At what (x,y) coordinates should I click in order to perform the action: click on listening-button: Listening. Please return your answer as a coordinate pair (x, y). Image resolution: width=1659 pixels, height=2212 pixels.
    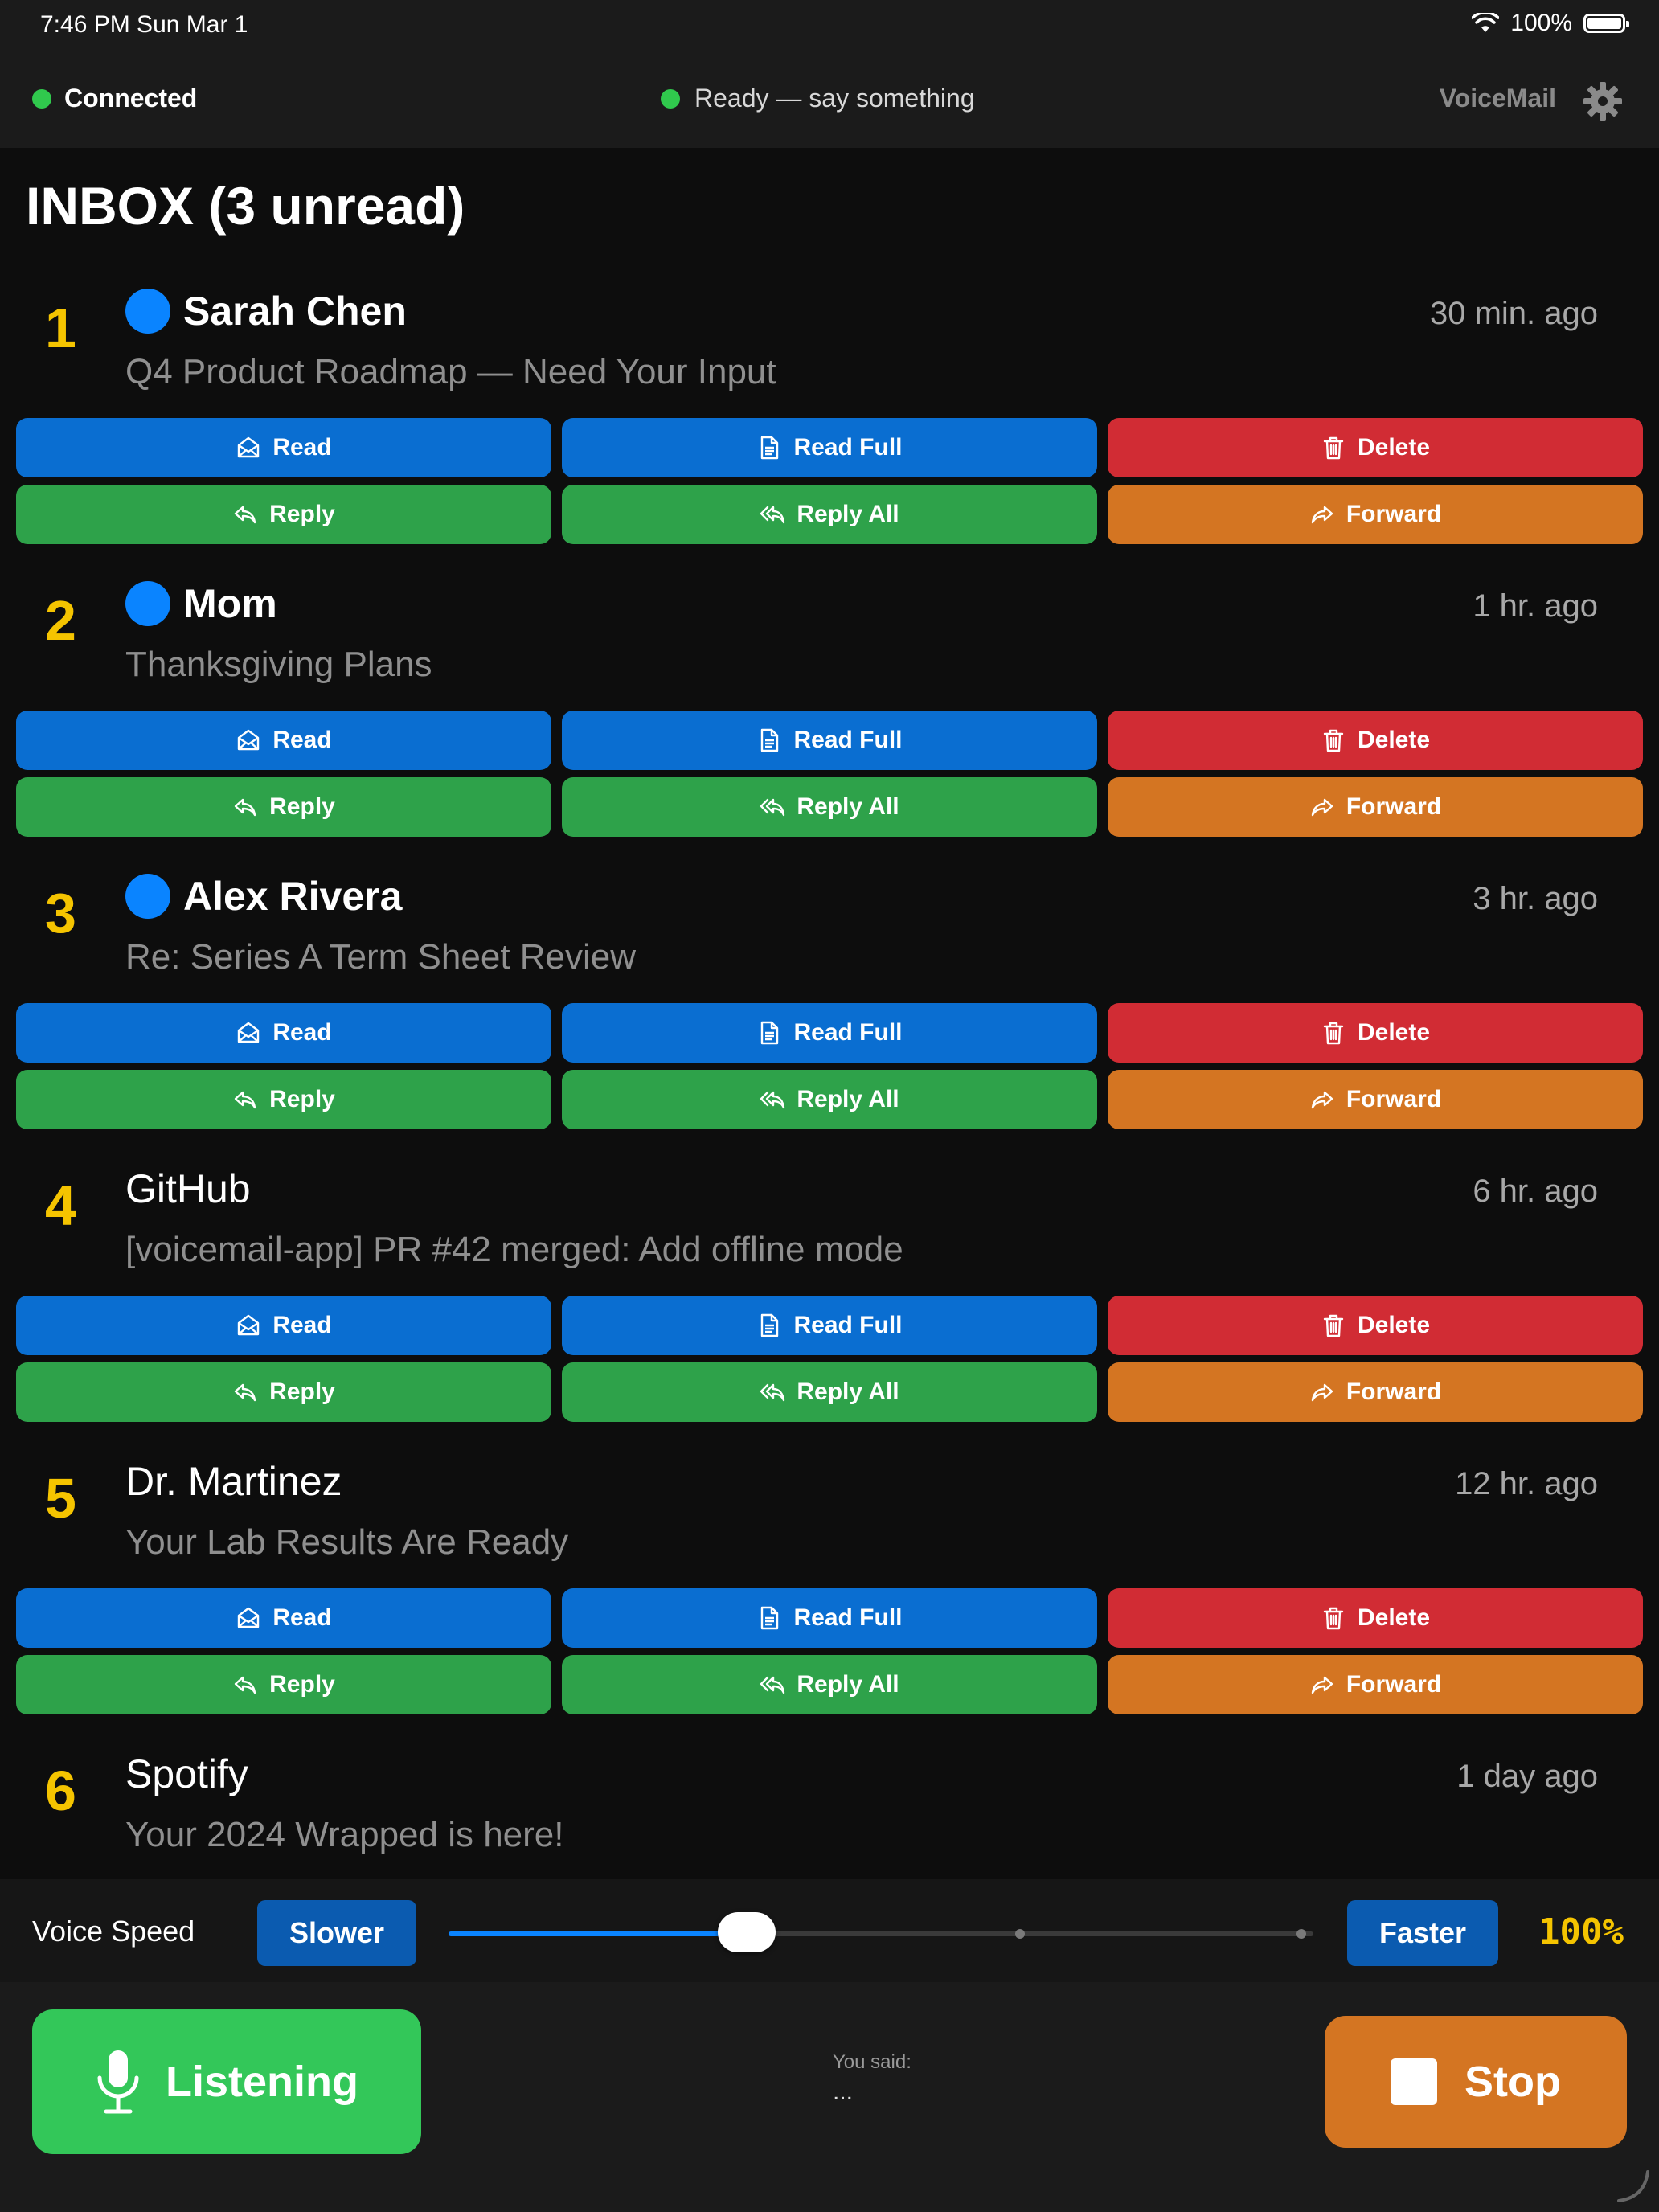
    Looking at the image, I should click on (227, 2081).